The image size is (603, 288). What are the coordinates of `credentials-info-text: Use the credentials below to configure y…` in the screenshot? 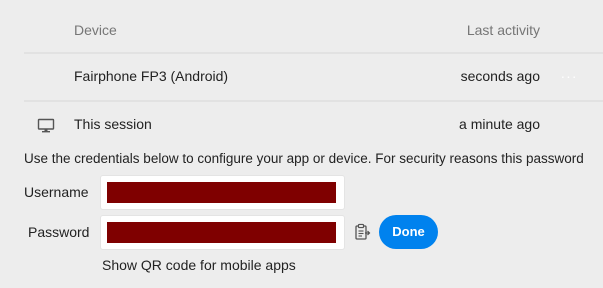 It's located at (304, 158).